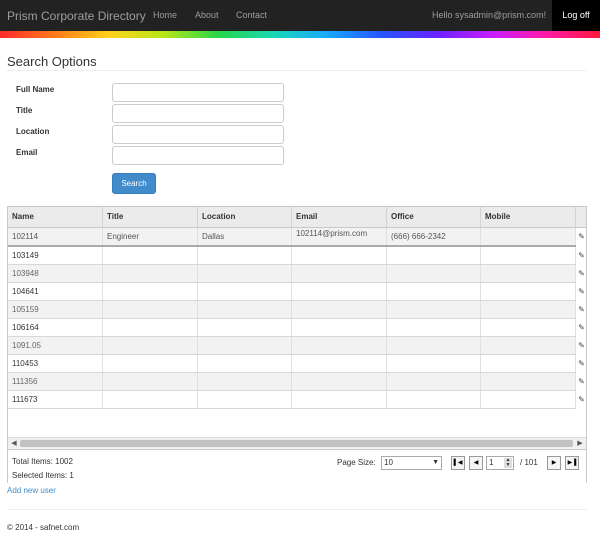 This screenshot has height=538, width=600. I want to click on scrollbar-thumb, so click(296, 443).